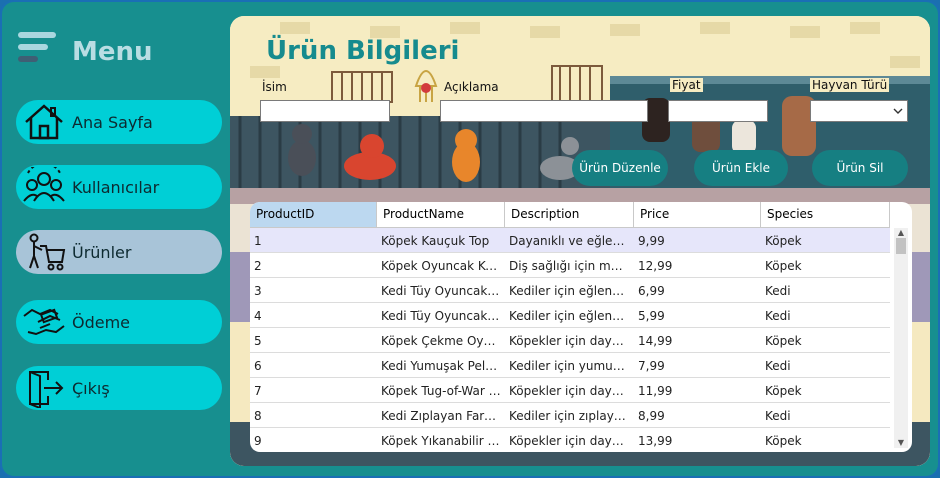 The height and width of the screenshot is (478, 940). What do you see at coordinates (44, 187) in the screenshot?
I see `users-icon` at bounding box center [44, 187].